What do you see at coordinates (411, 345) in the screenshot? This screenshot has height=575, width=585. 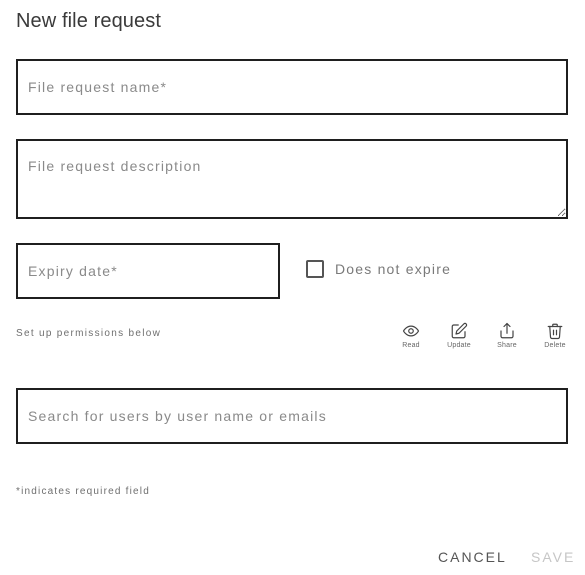 I see `permission-read-label: Read` at bounding box center [411, 345].